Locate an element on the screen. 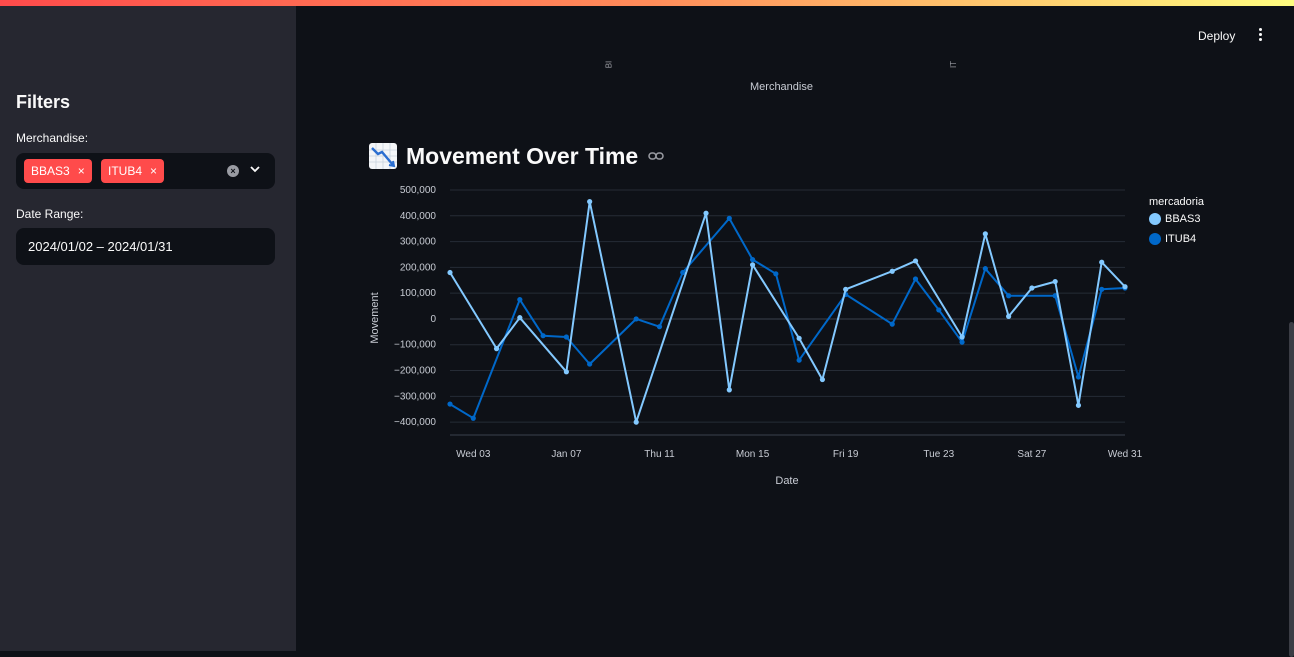  x-axis-title: Date is located at coordinates (786, 481).